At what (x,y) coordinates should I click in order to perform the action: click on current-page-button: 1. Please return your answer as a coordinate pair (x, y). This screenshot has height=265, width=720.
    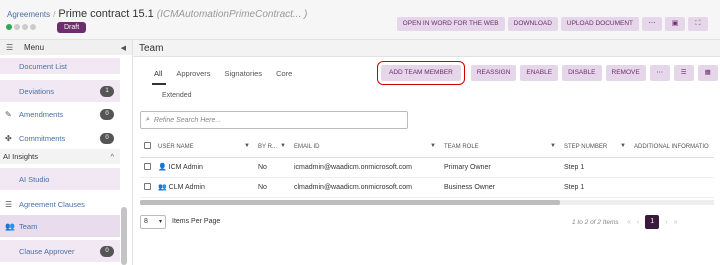
    Looking at the image, I should click on (652, 222).